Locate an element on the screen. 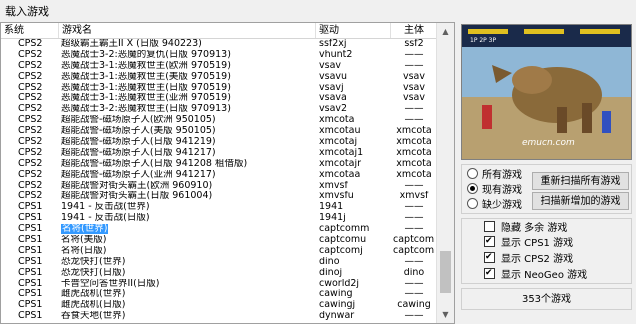  row-name: 恐龙快打(世界) is located at coordinates (93, 261).